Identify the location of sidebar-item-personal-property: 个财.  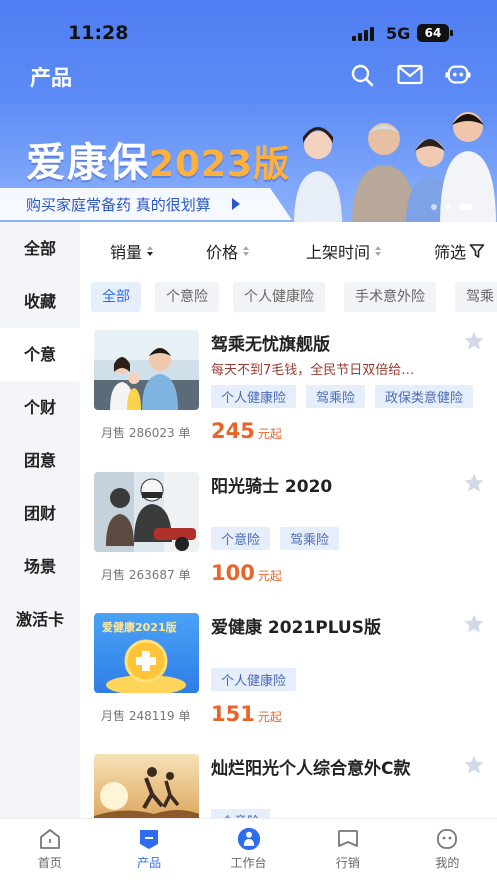
(40, 407).